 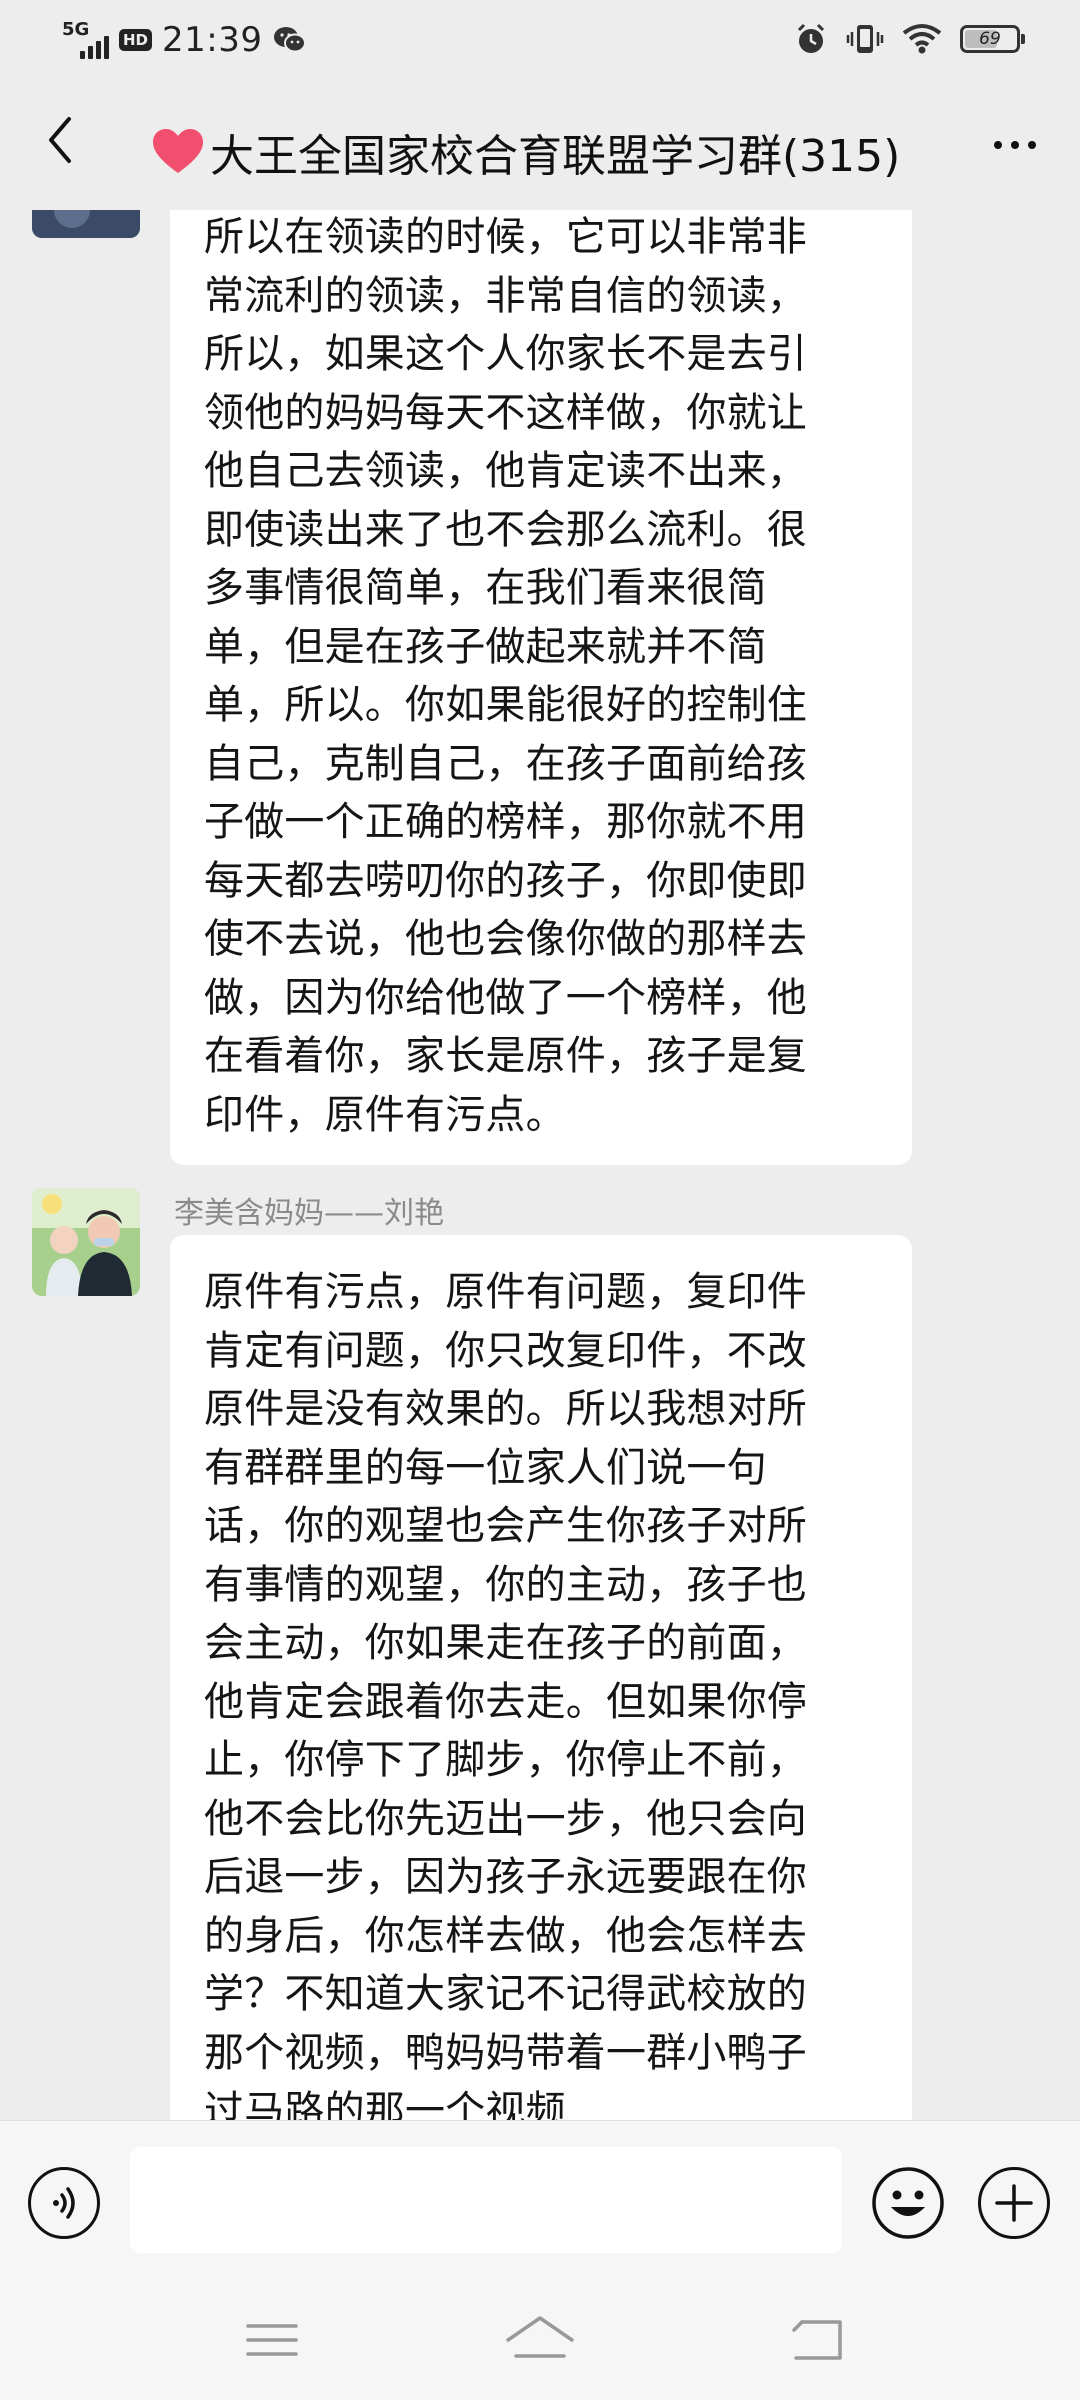 What do you see at coordinates (811, 38) in the screenshot?
I see `alarm-icon` at bounding box center [811, 38].